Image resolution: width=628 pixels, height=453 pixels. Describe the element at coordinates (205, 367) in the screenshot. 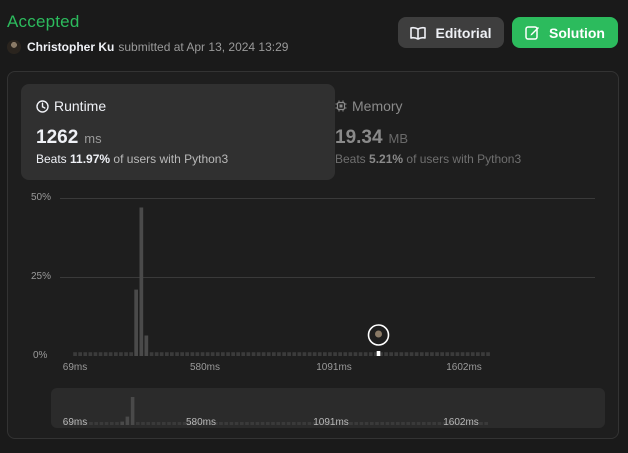

I see `x-tick-label: 580ms` at that location.